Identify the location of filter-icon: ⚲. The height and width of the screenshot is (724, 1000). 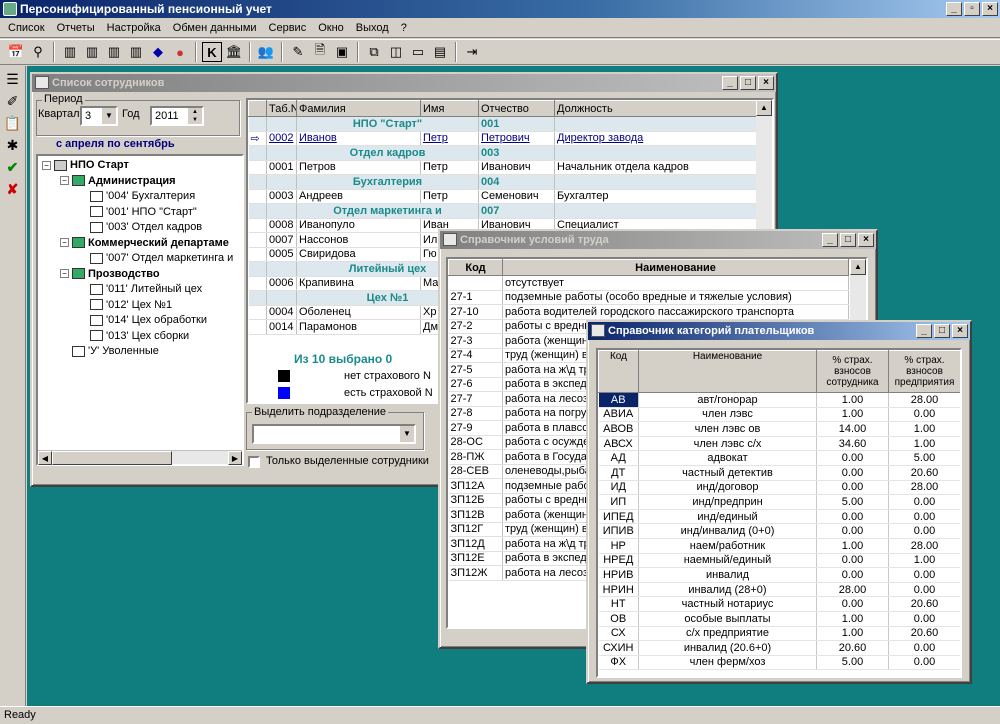
(38, 52).